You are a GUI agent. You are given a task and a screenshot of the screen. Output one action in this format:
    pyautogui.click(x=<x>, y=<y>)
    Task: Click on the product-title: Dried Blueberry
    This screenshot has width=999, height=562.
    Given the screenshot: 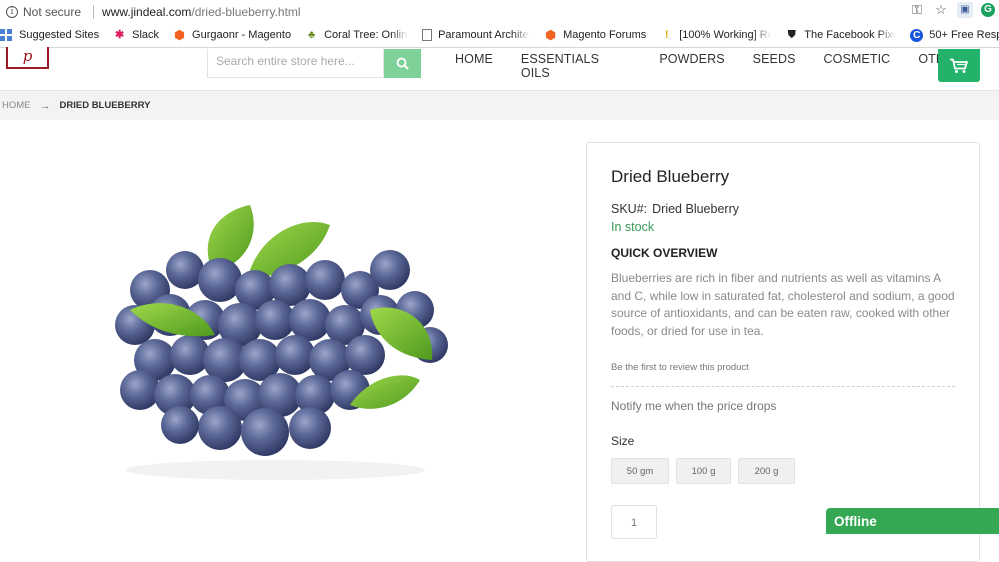 What is the action you would take?
    pyautogui.click(x=670, y=177)
    